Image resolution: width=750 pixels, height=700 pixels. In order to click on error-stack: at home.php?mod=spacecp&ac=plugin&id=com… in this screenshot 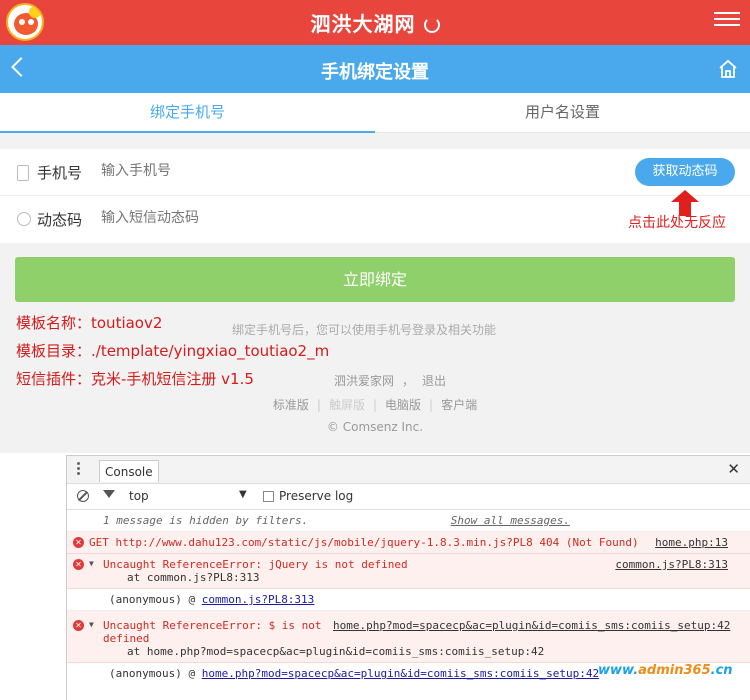, I will do `click(336, 651)`.